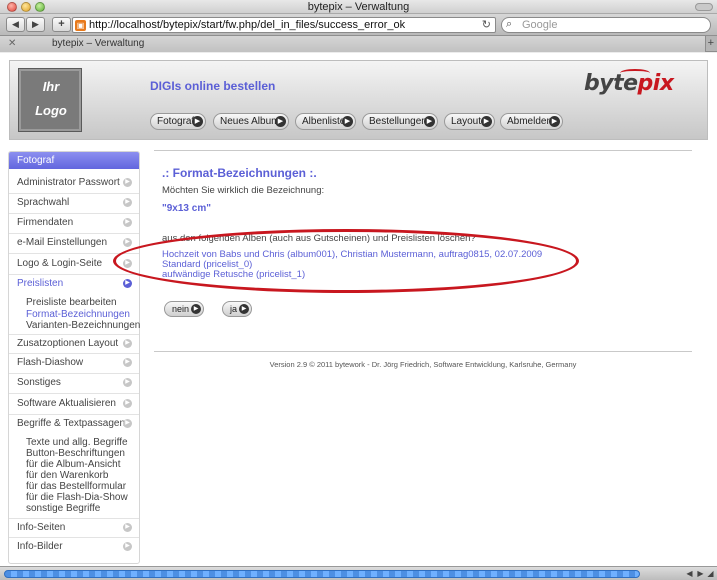 This screenshot has width=717, height=580. I want to click on sidebar-item-software-aktualisieren: Software Aktualisieren ▶, so click(74, 405).